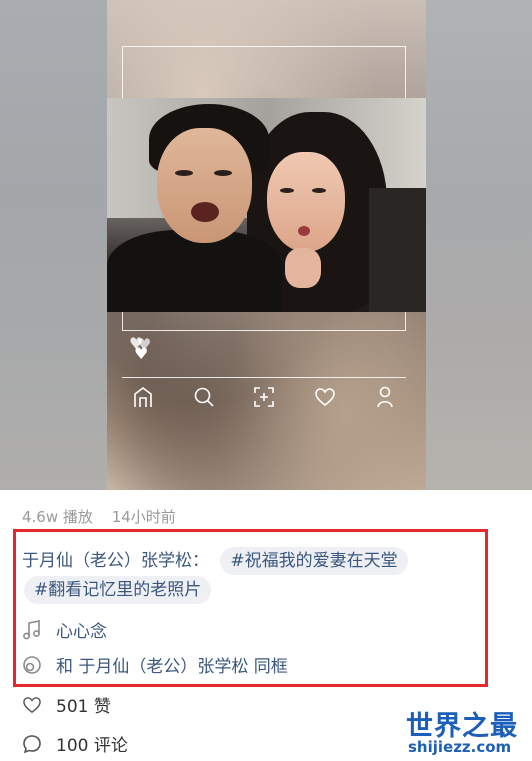 This screenshot has width=532, height=761. What do you see at coordinates (118, 590) in the screenshot?
I see `hashtag-tag: #翻看记忆里的老照片` at bounding box center [118, 590].